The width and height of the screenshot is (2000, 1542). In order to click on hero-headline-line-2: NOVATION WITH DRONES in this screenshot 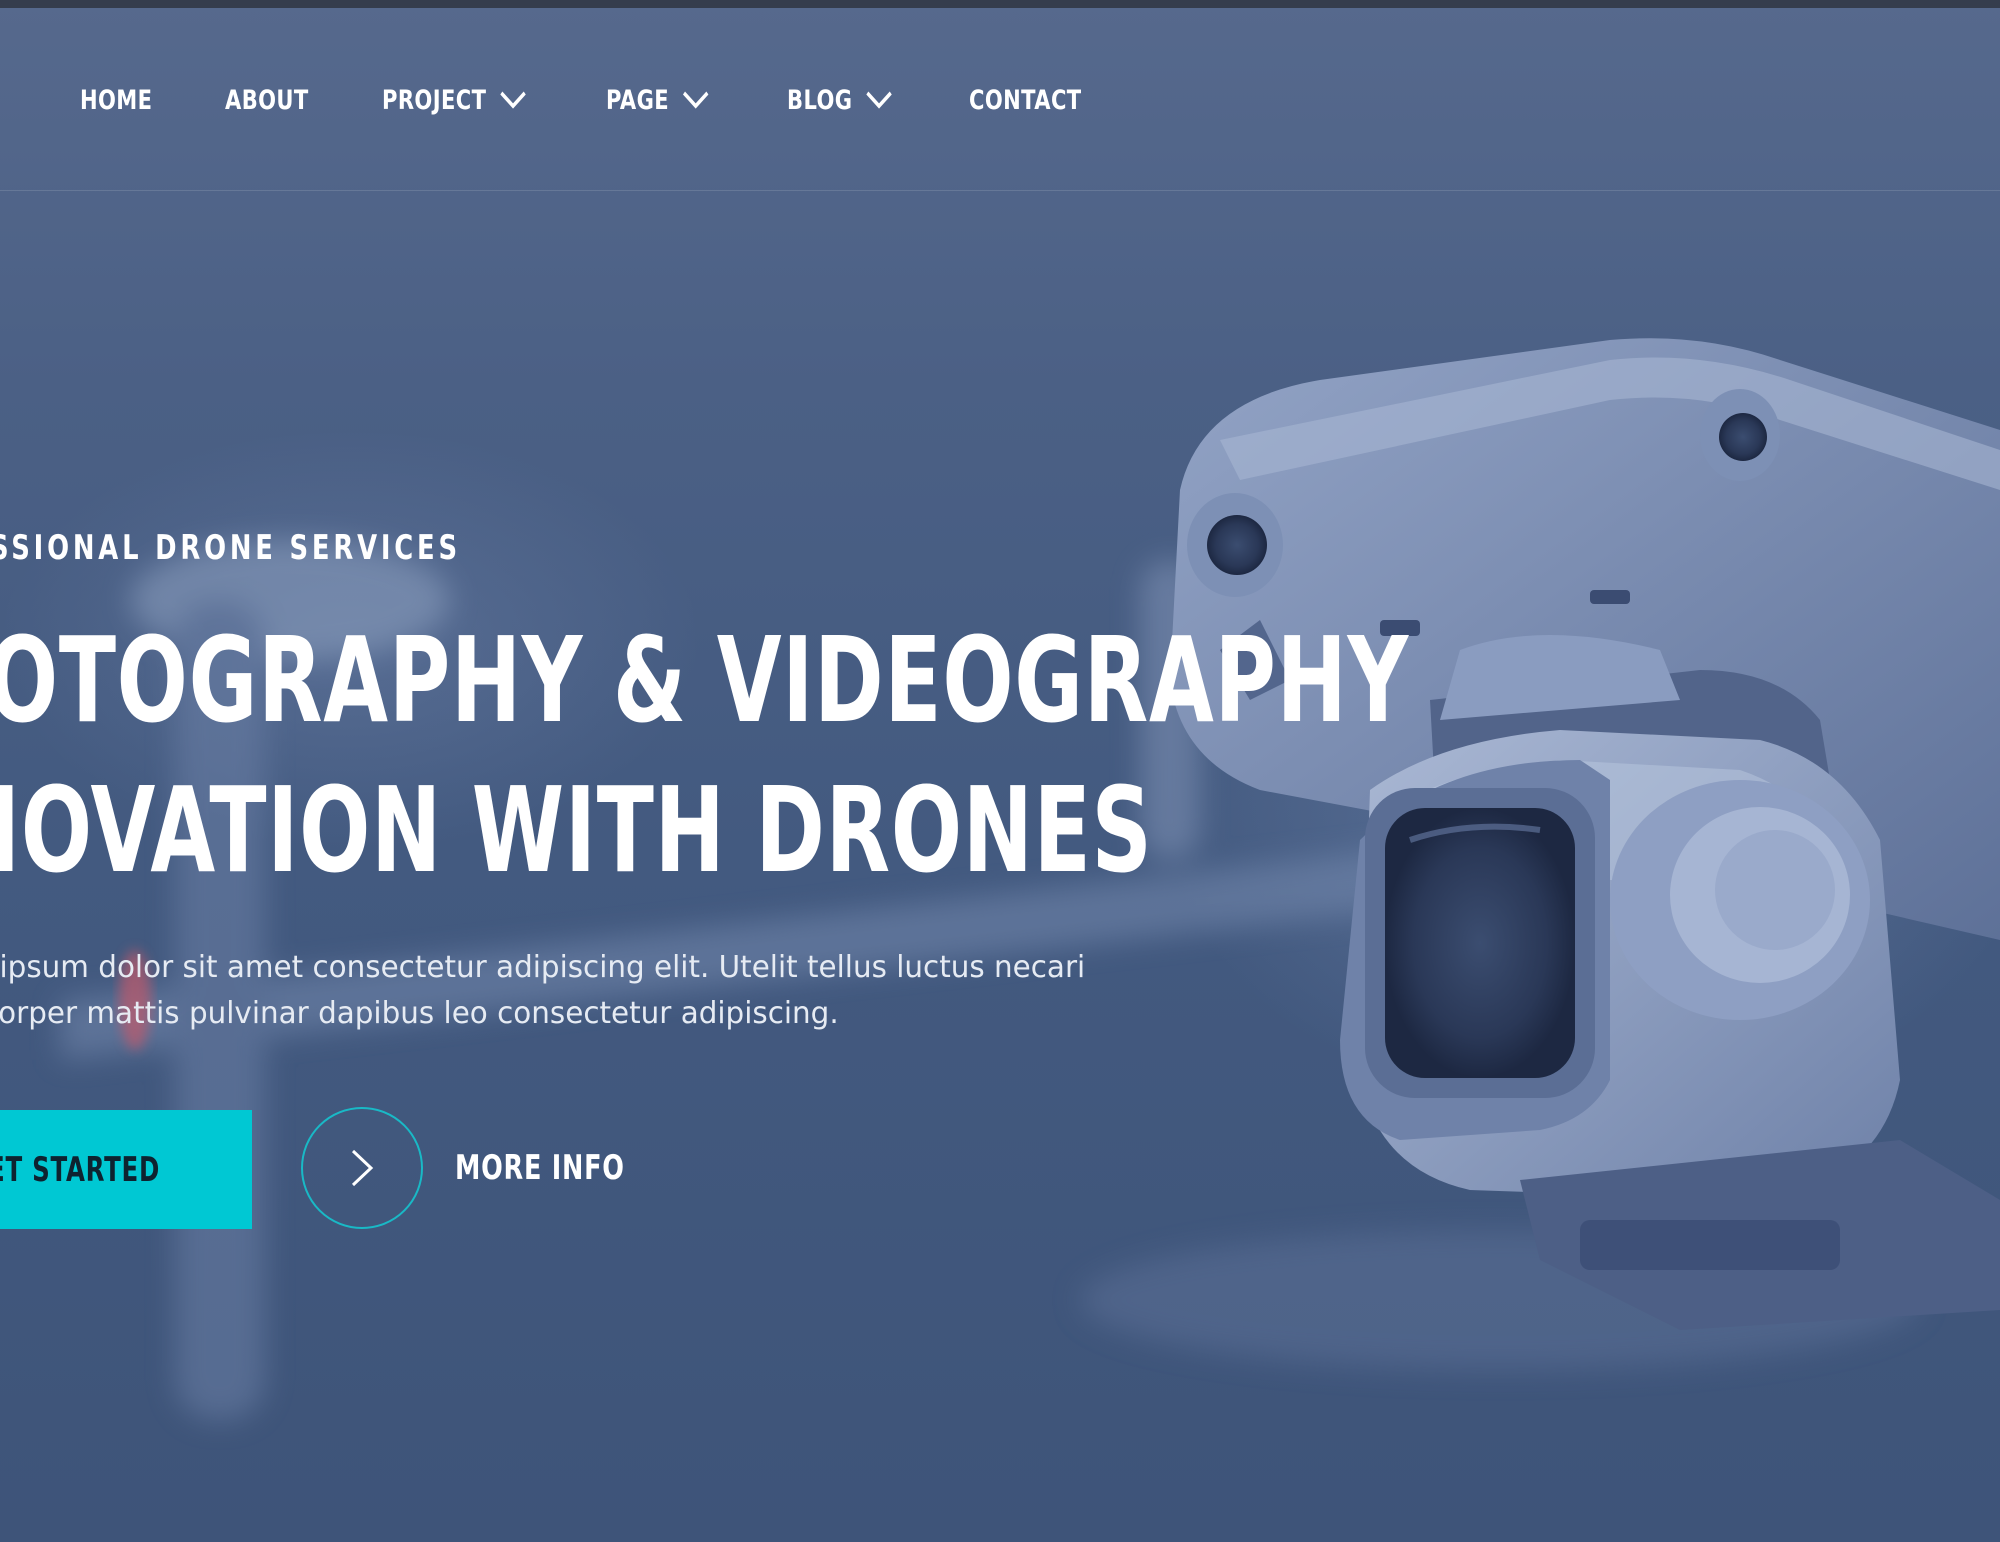, I will do `click(576, 830)`.